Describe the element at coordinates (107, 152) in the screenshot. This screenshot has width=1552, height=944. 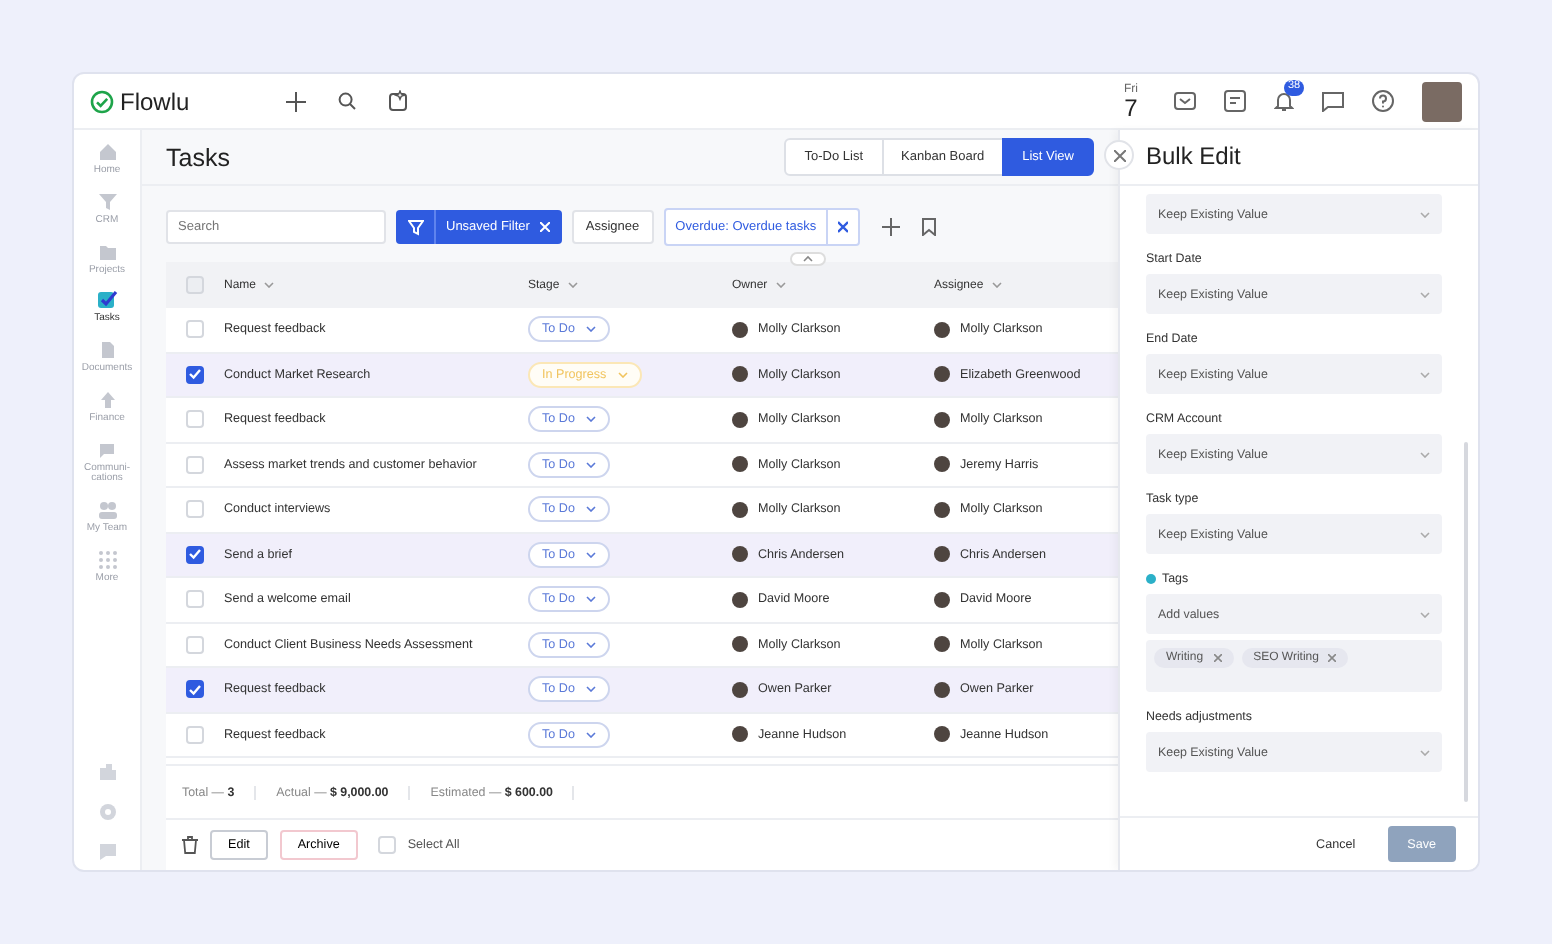
I see `house-icon` at that location.